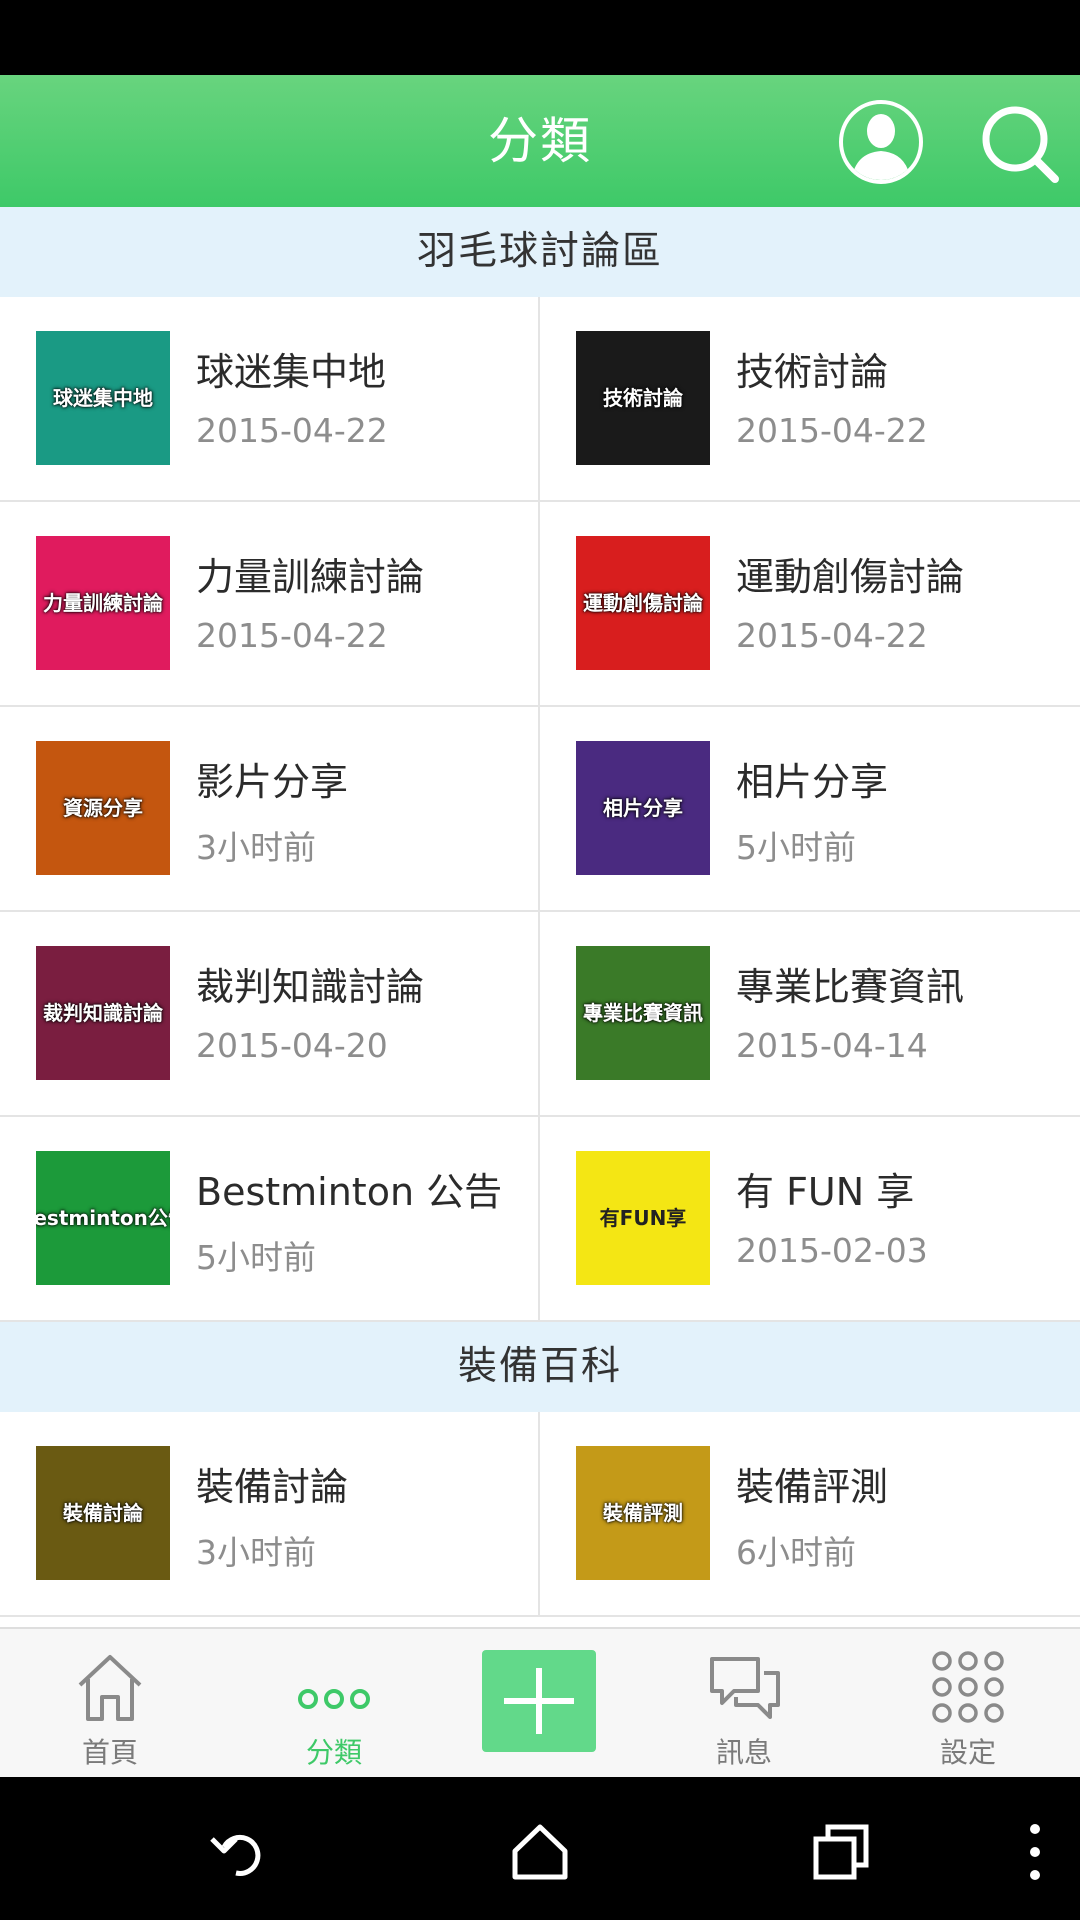 The height and width of the screenshot is (1920, 1080). What do you see at coordinates (810, 1014) in the screenshot?
I see `category-item: 專業比賽資訊 專業比賽資訊 2015-04-14` at bounding box center [810, 1014].